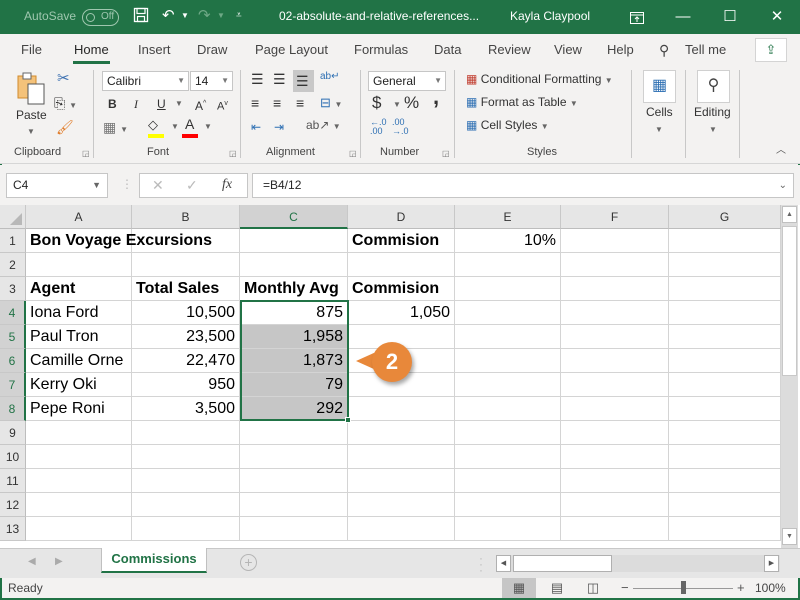  I want to click on font-name-combo: Calibri ▼, so click(145, 81).